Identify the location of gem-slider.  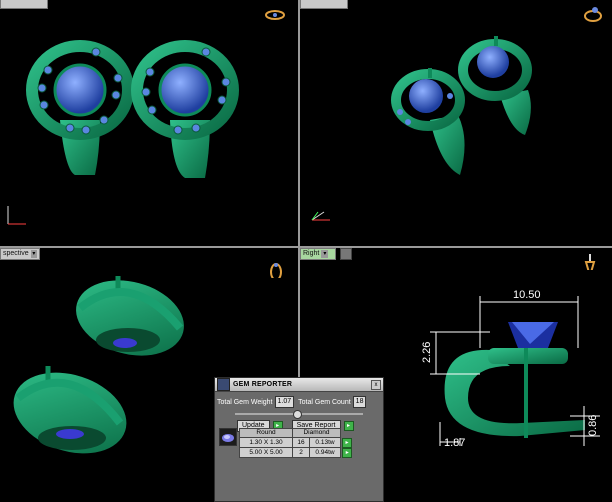
(299, 414).